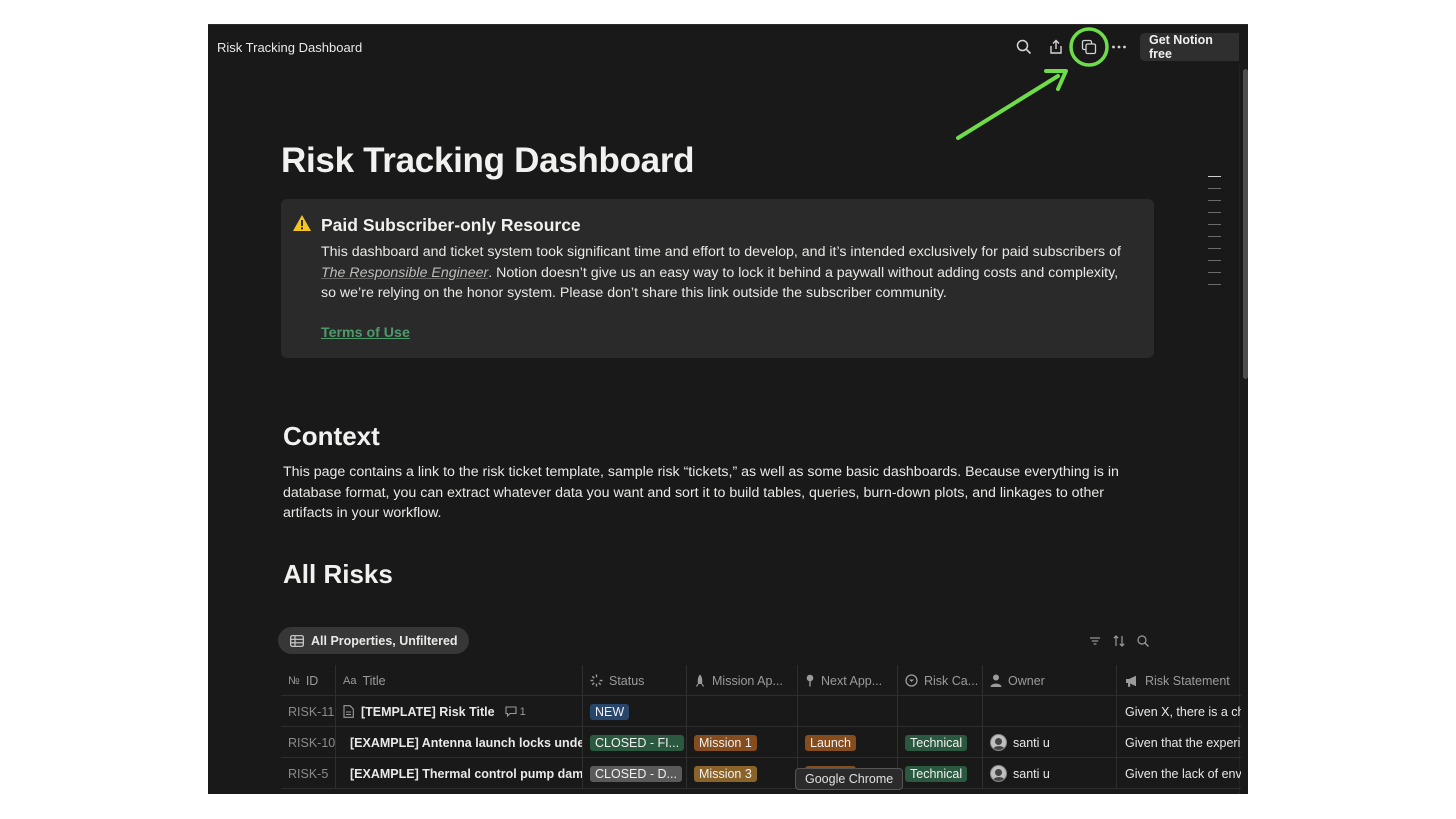  I want to click on risk-statement: Given the lack of env, so click(1179, 773).